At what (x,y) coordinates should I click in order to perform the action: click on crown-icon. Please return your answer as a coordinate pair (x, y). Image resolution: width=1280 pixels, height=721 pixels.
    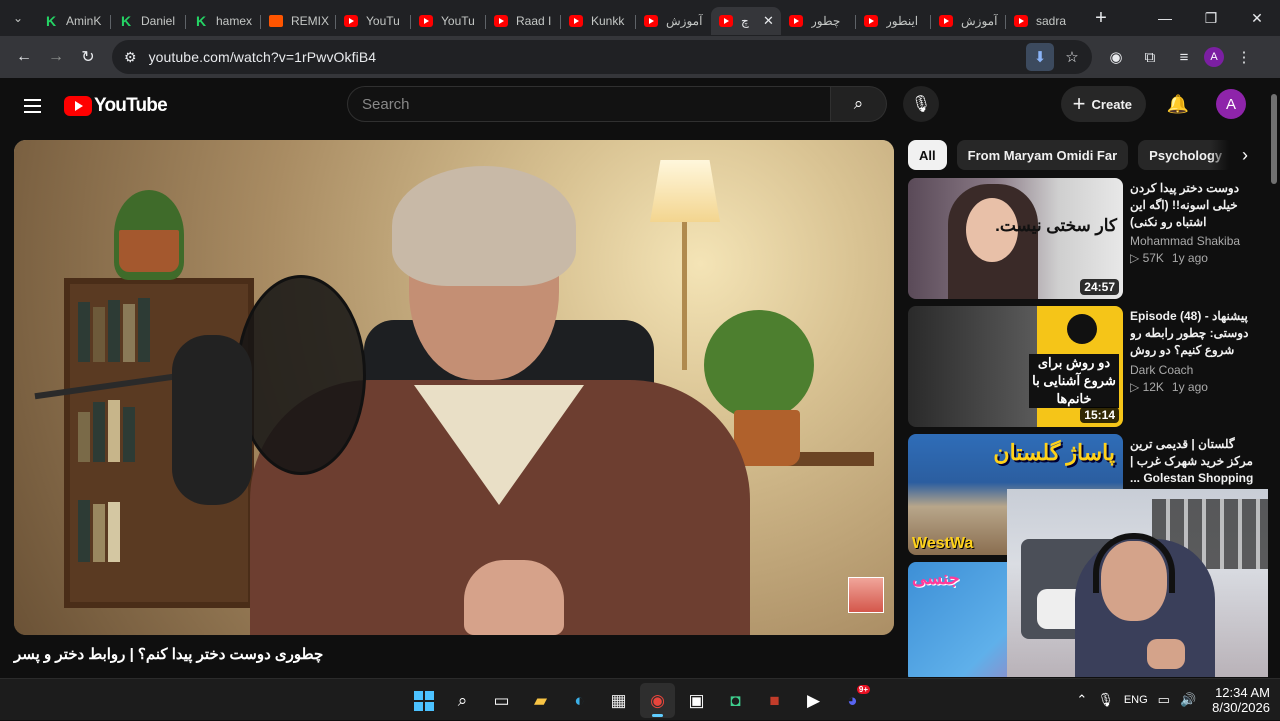
    Looking at the image, I should click on (1082, 329).